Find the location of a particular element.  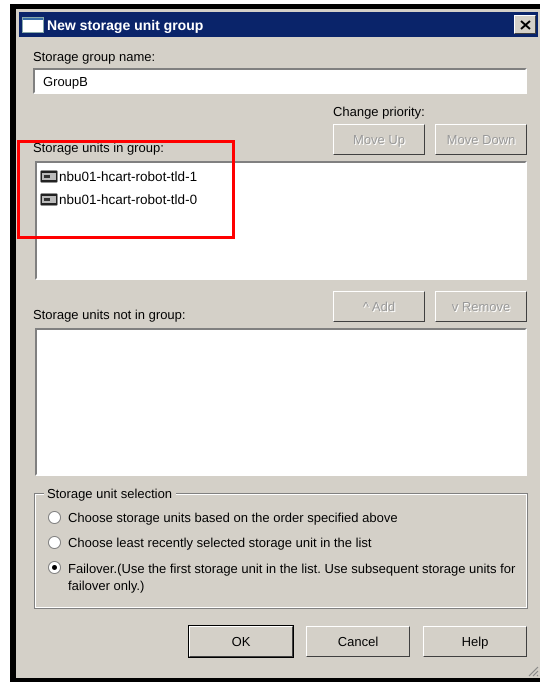

resize-grip-icon is located at coordinates (533, 671).